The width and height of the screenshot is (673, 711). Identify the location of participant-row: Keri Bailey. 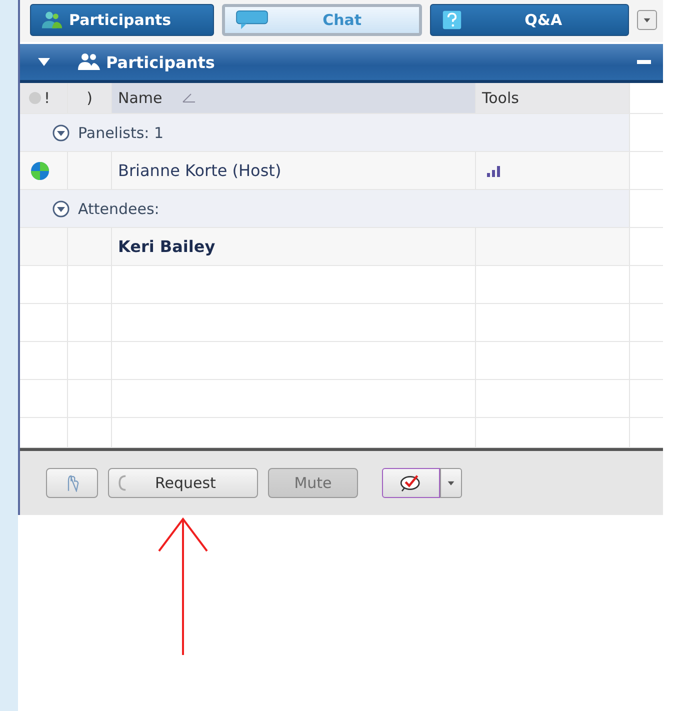
(325, 246).